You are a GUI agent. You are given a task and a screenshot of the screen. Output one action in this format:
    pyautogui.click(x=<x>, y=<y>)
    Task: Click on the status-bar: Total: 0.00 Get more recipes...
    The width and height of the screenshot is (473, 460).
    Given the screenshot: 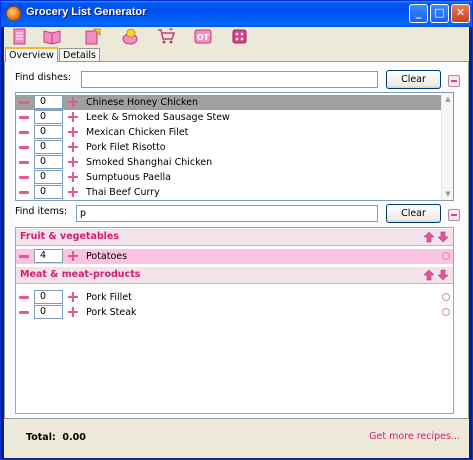 What is the action you would take?
    pyautogui.click(x=236, y=438)
    